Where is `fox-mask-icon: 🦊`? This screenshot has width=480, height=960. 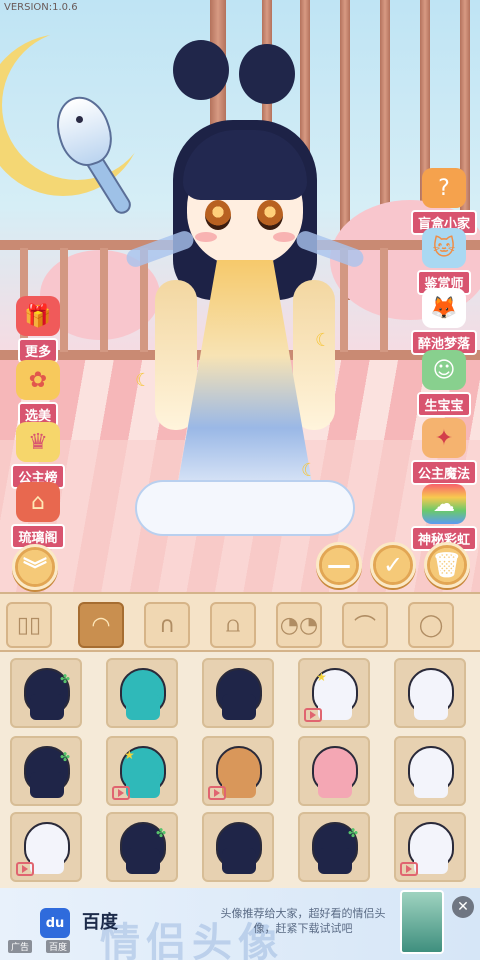 fox-mask-icon: 🦊 is located at coordinates (444, 308).